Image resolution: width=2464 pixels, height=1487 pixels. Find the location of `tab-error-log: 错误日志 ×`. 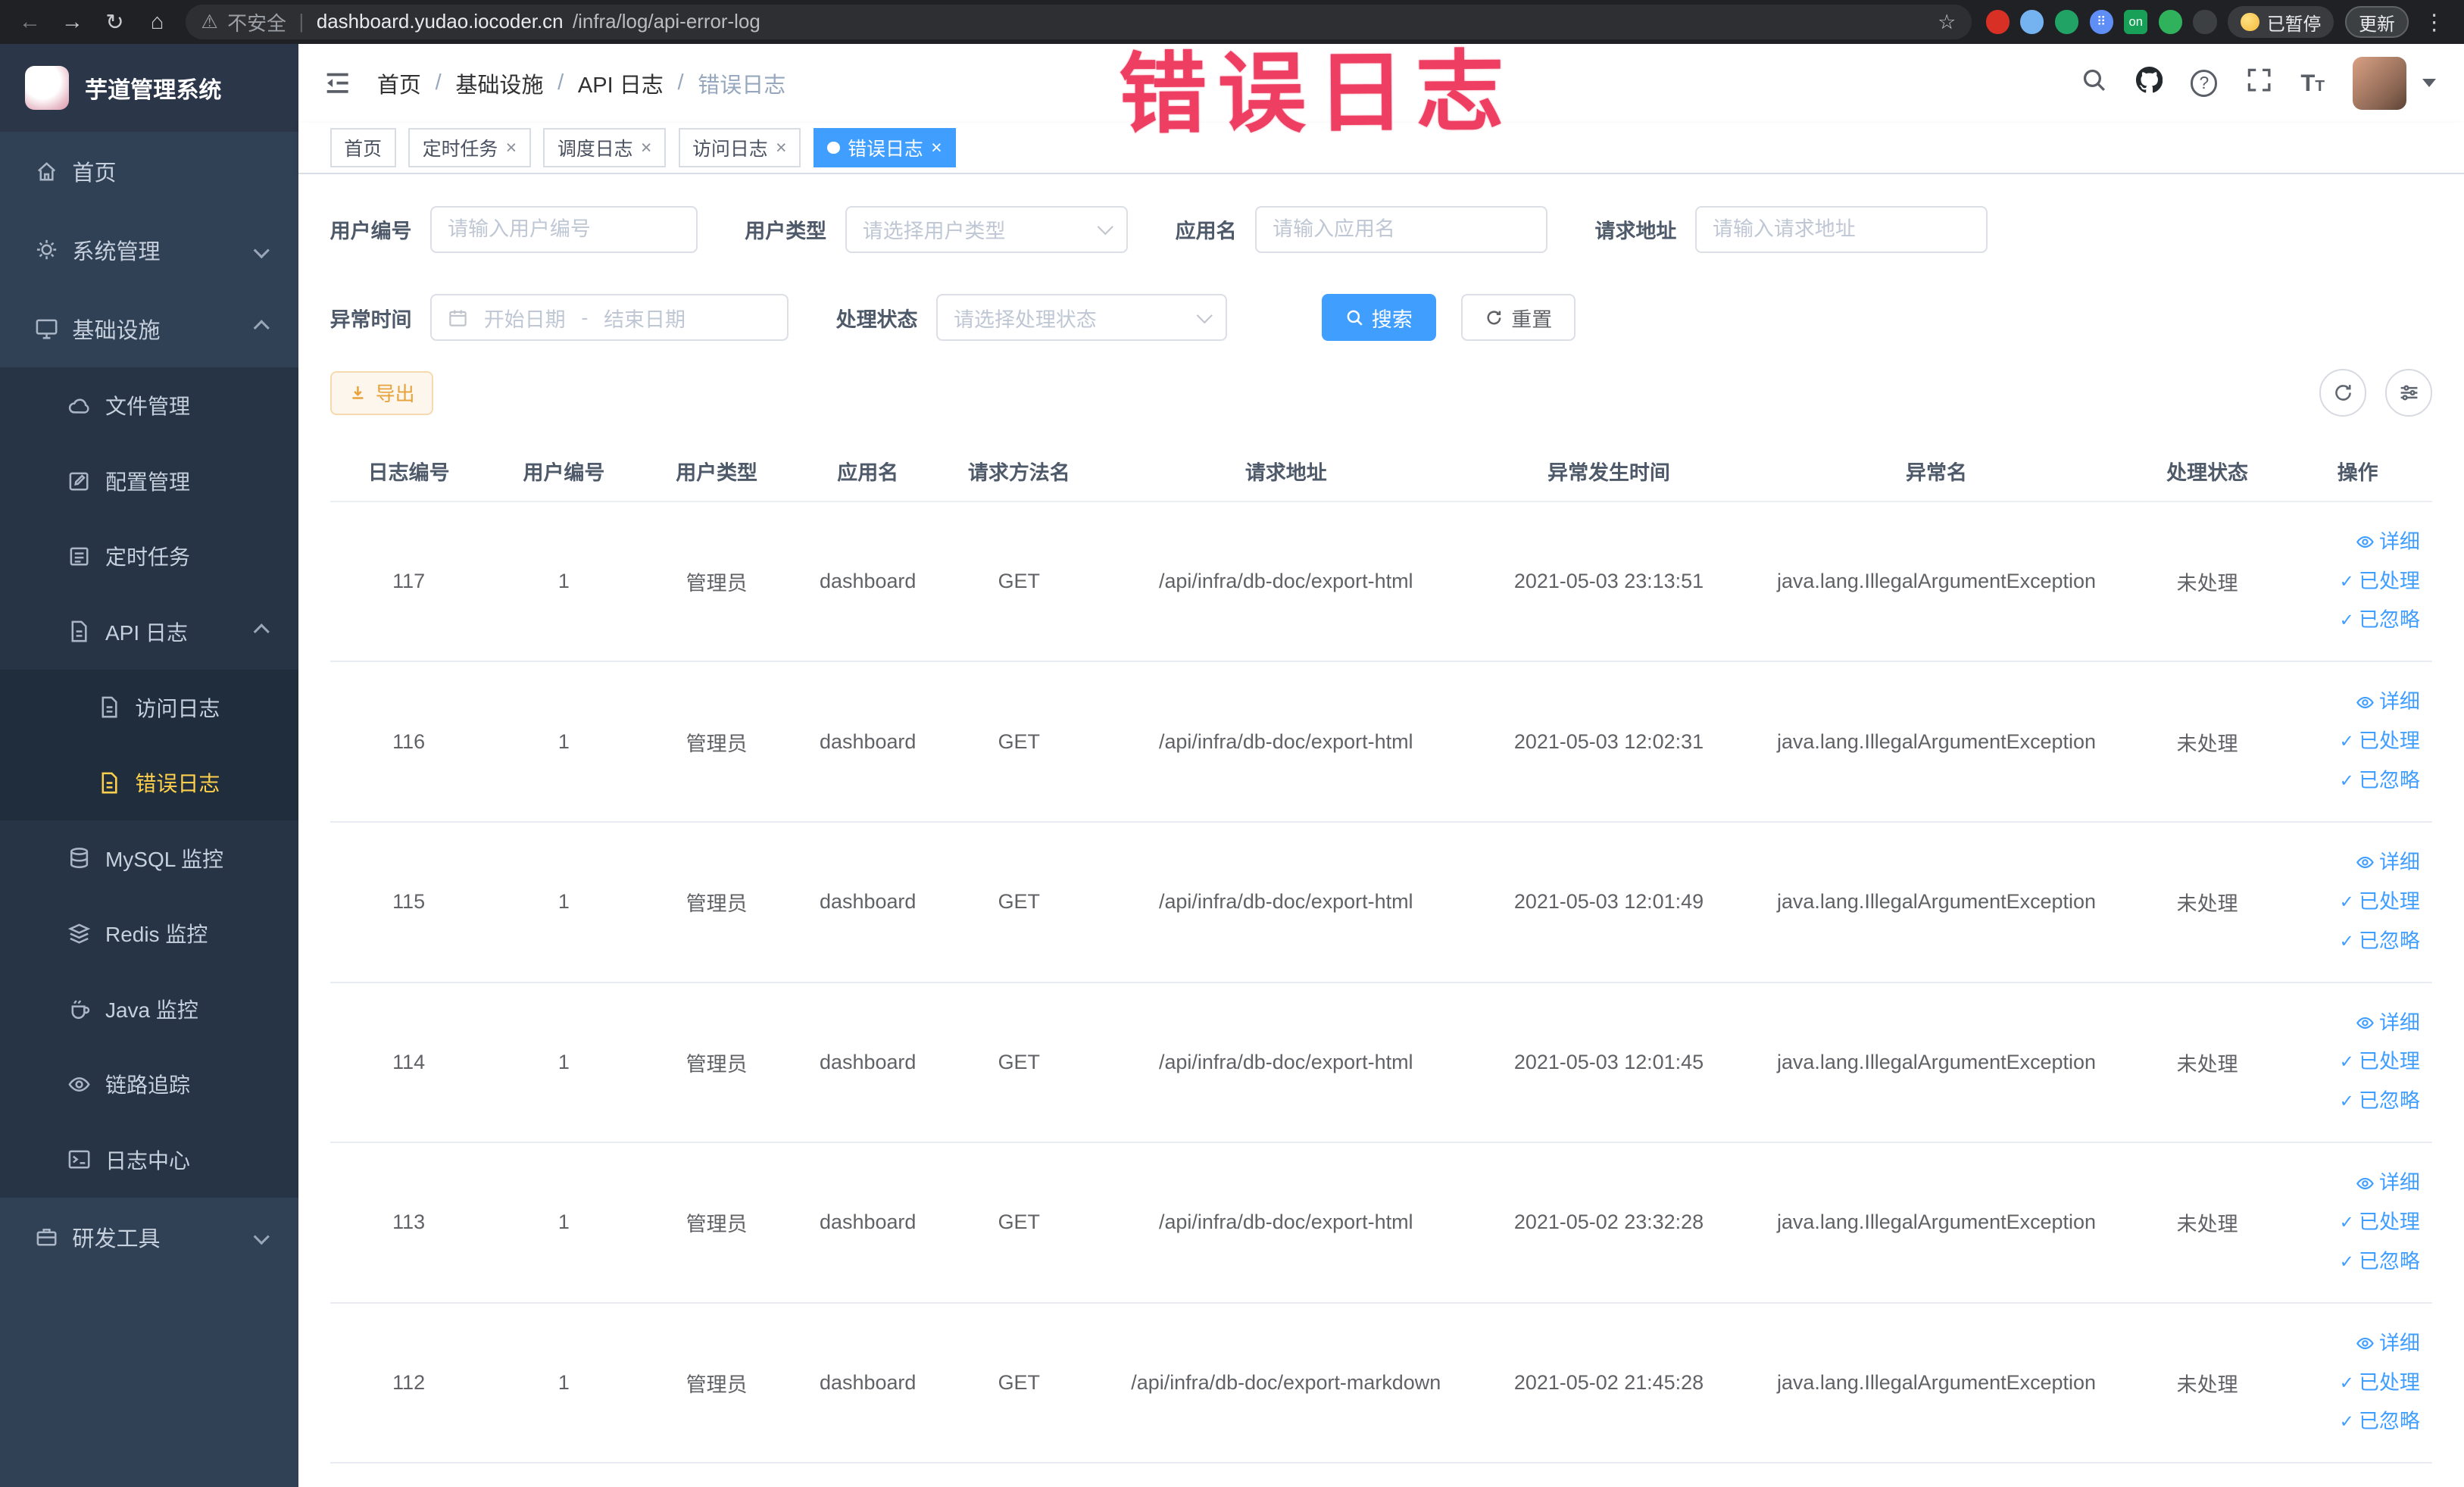

tab-error-log: 错误日志 × is located at coordinates (885, 147).